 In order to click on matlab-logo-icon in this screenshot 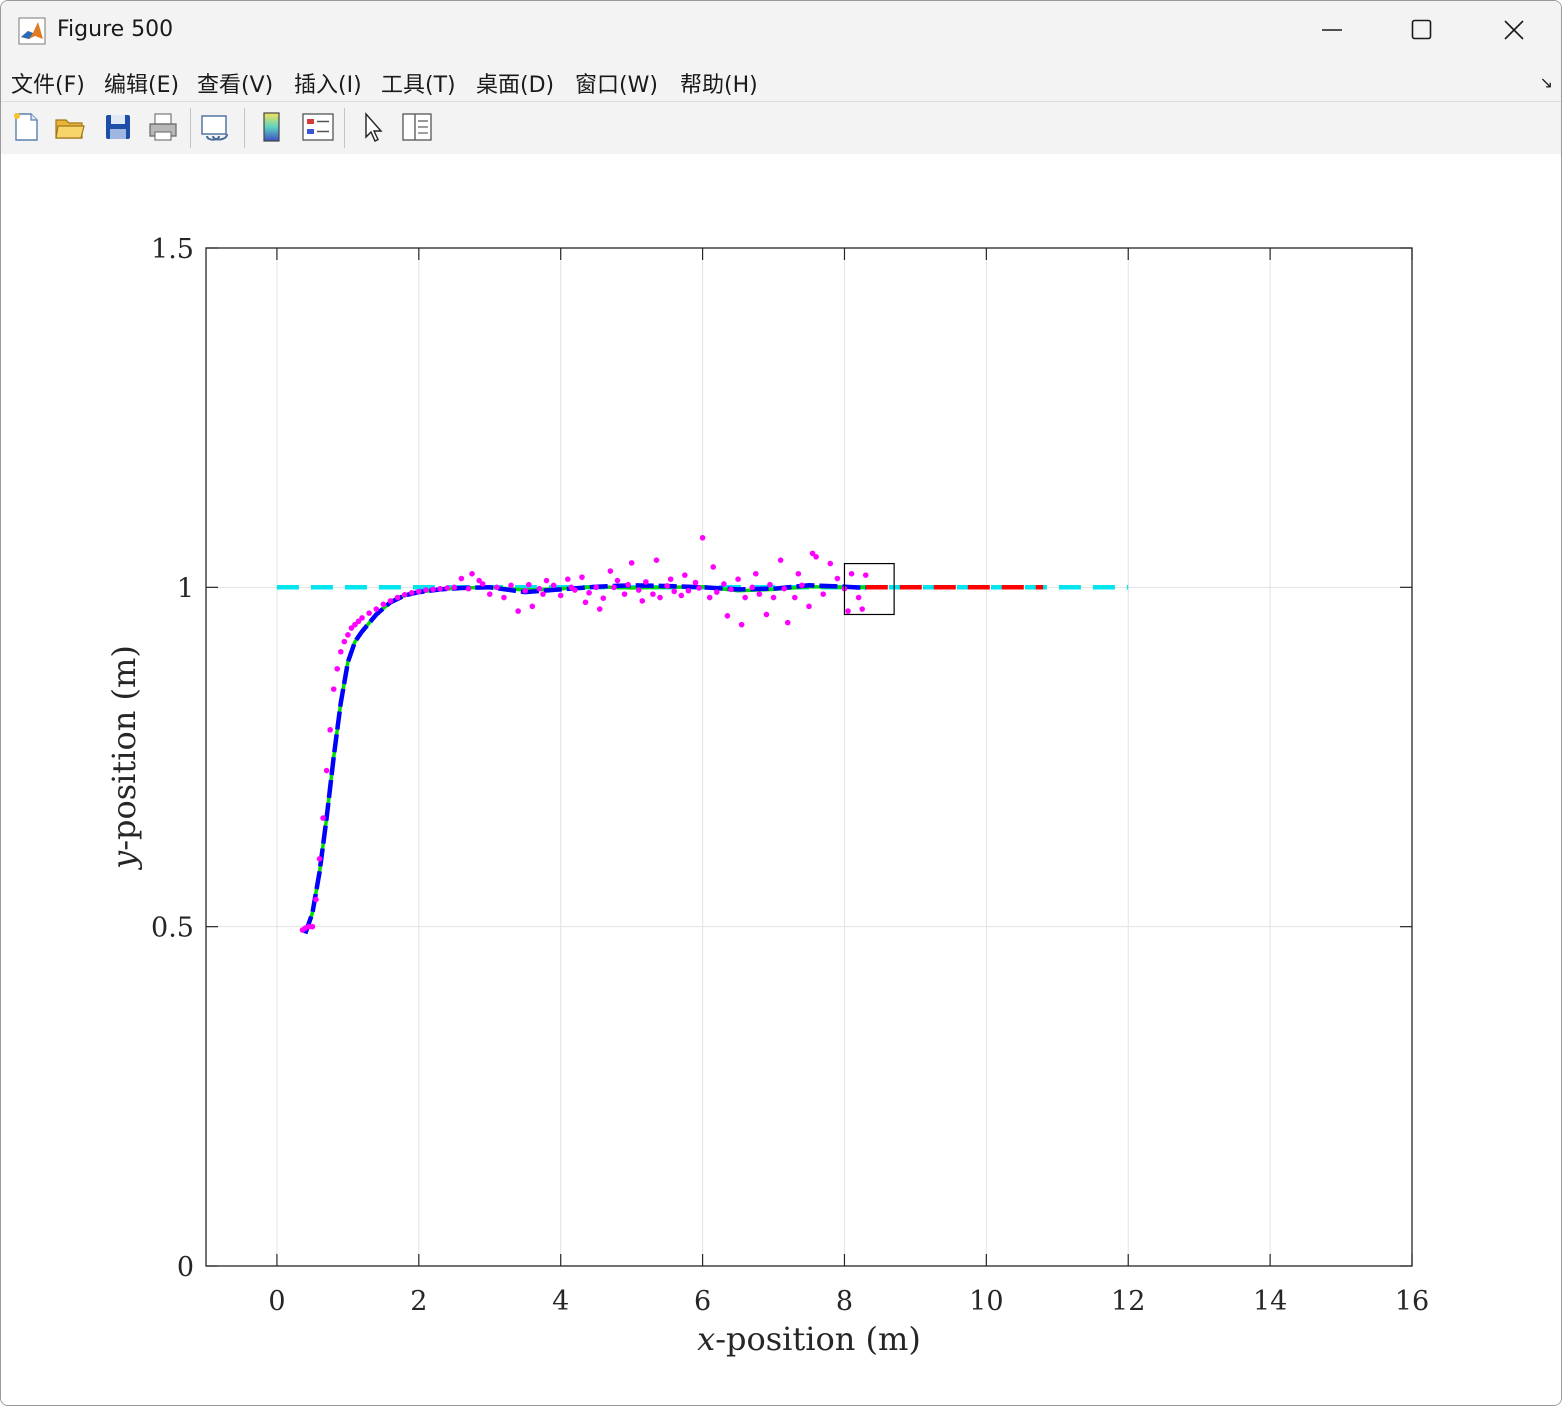, I will do `click(32, 31)`.